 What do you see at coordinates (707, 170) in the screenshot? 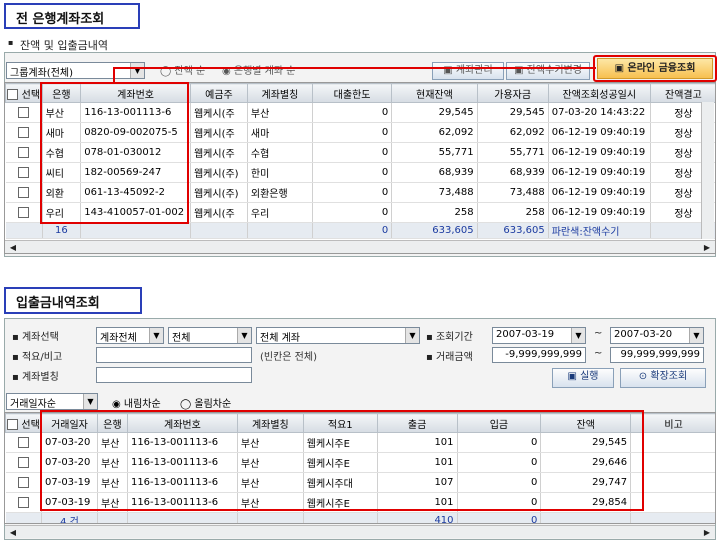
I see `top-vertical-scrollbar` at bounding box center [707, 170].